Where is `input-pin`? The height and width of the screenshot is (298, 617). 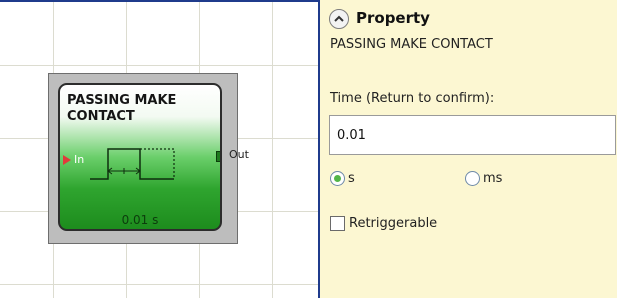 input-pin is located at coordinates (67, 160).